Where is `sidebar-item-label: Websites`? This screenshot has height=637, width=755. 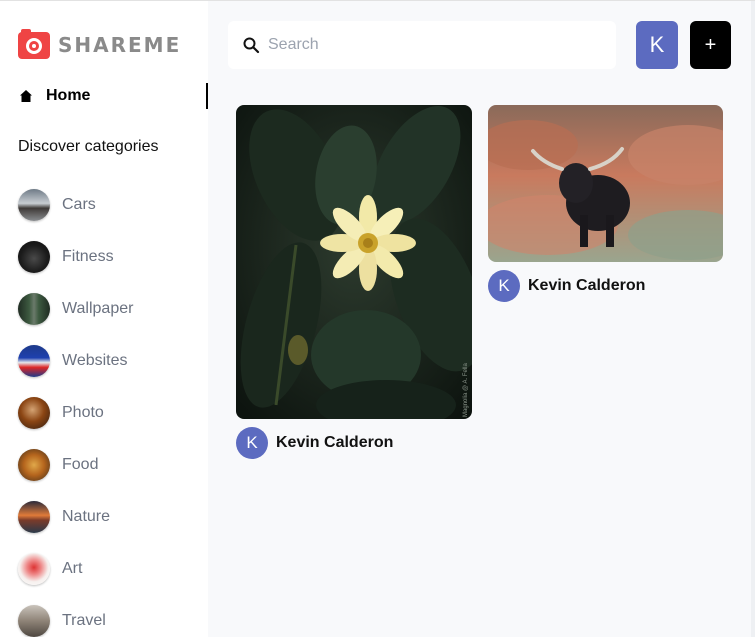
sidebar-item-label: Websites is located at coordinates (95, 360).